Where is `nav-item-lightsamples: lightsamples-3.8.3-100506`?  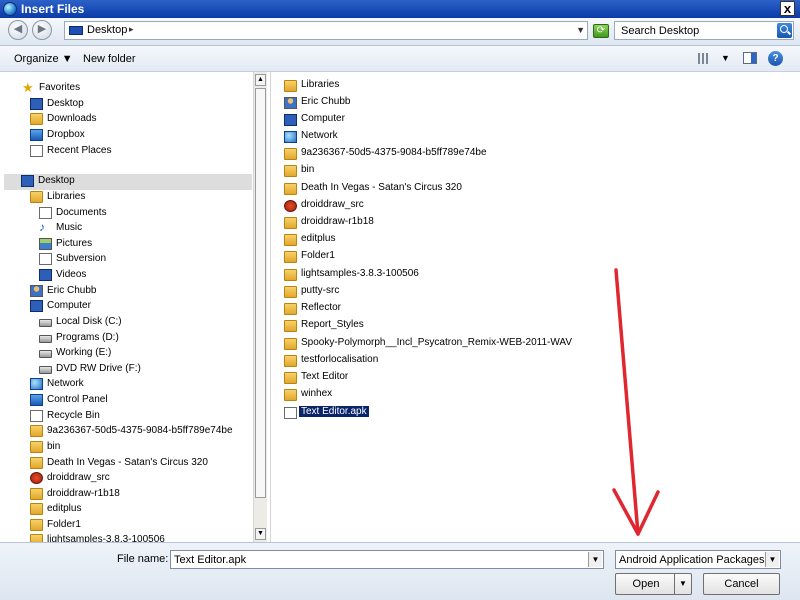 nav-item-lightsamples: lightsamples-3.8.3-100506 is located at coordinates (135, 537).